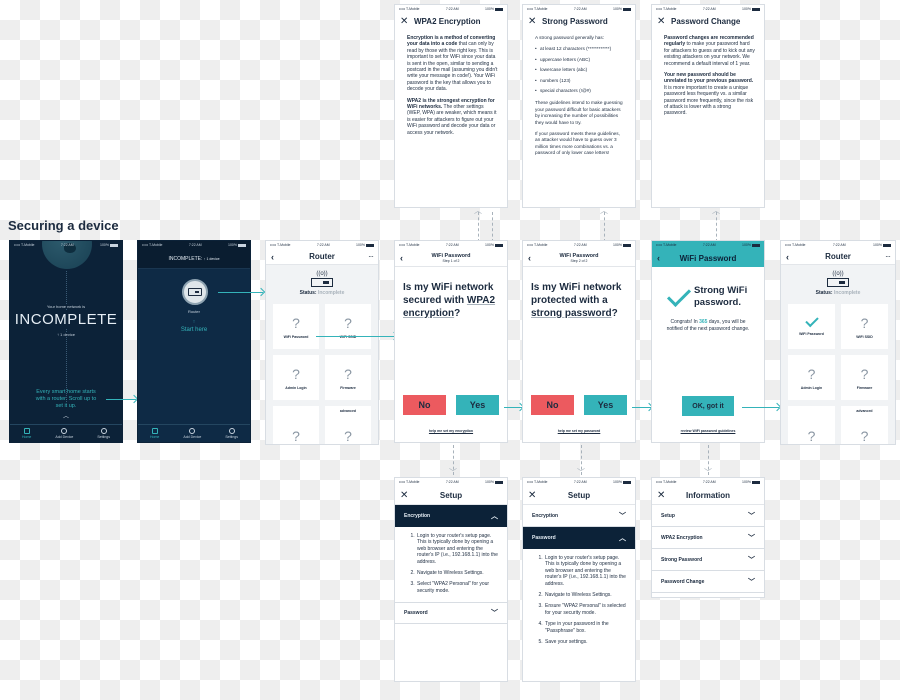  Describe the element at coordinates (708, 406) in the screenshot. I see `ok-got-it-button: OK, got it` at that location.